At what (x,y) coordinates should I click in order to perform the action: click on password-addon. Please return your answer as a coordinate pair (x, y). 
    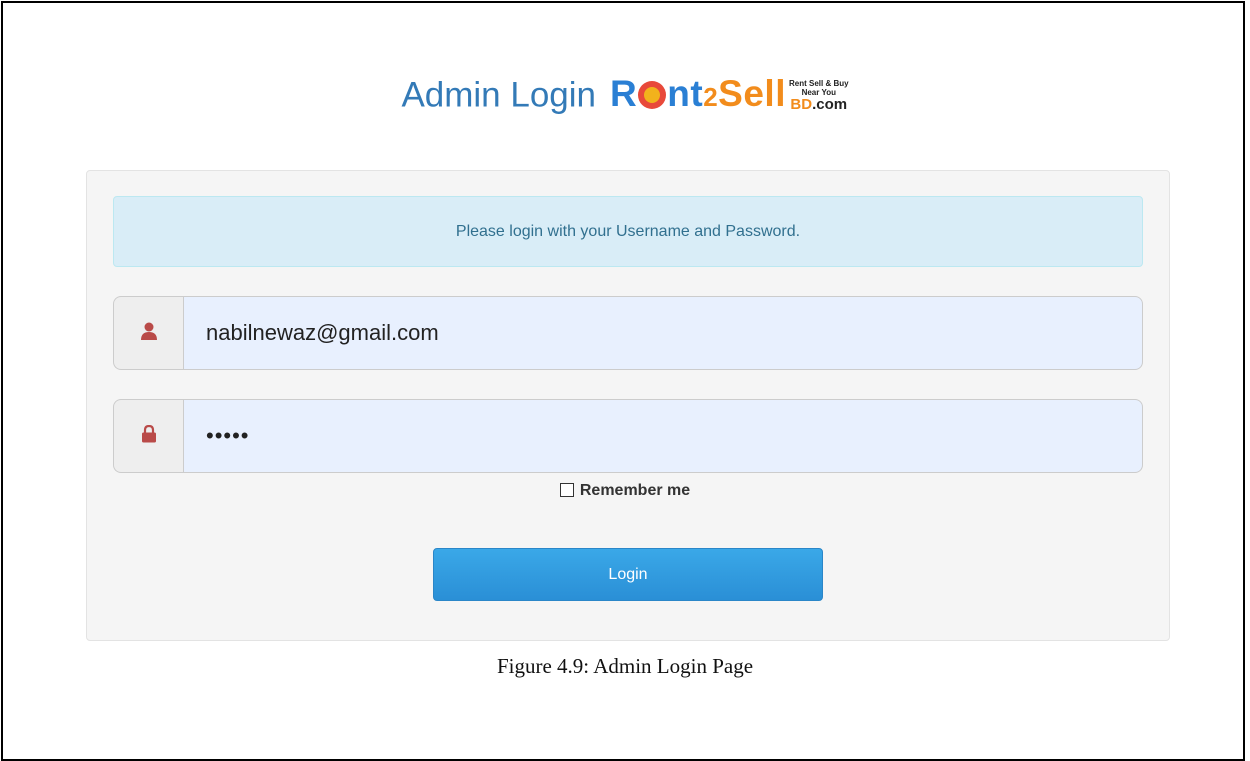
    Looking at the image, I should click on (148, 436).